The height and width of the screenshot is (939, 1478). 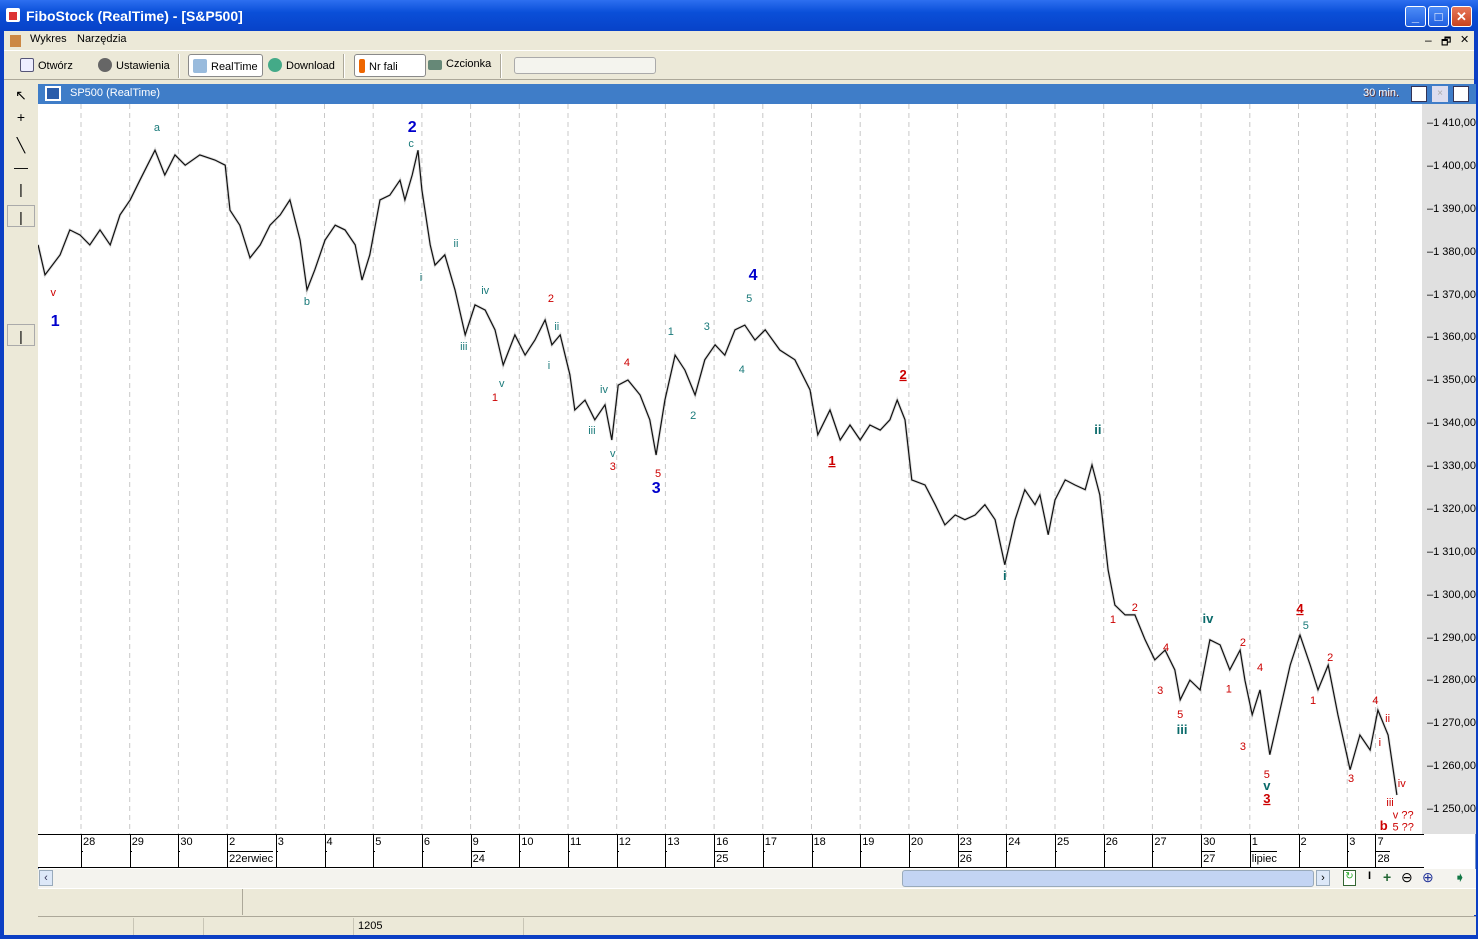 I want to click on zoom-in-icon: ⊕, so click(x=1428, y=877).